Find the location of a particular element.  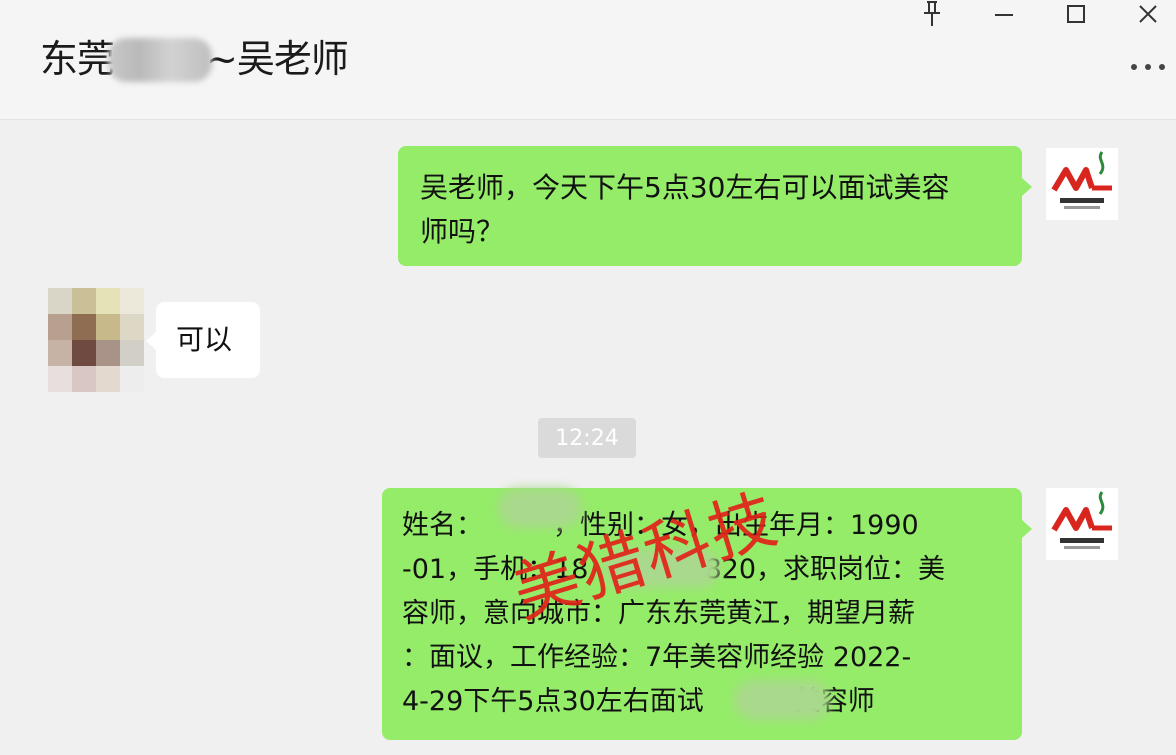

message-timestamp: 12:24 is located at coordinates (587, 438).